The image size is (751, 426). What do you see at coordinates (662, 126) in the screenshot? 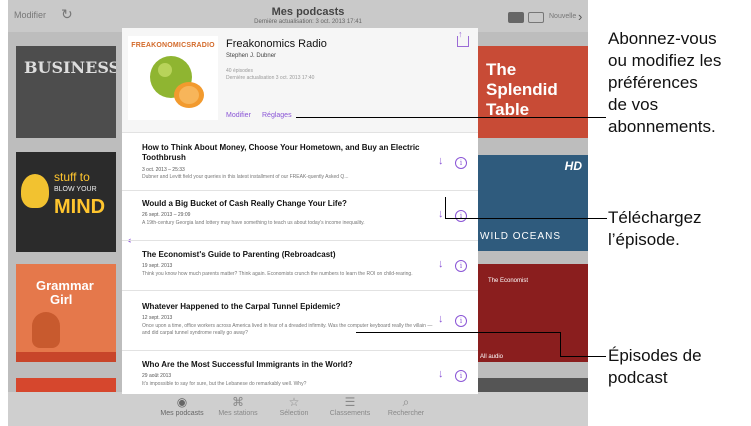
I see `callout-text: abonnements.` at bounding box center [662, 126].